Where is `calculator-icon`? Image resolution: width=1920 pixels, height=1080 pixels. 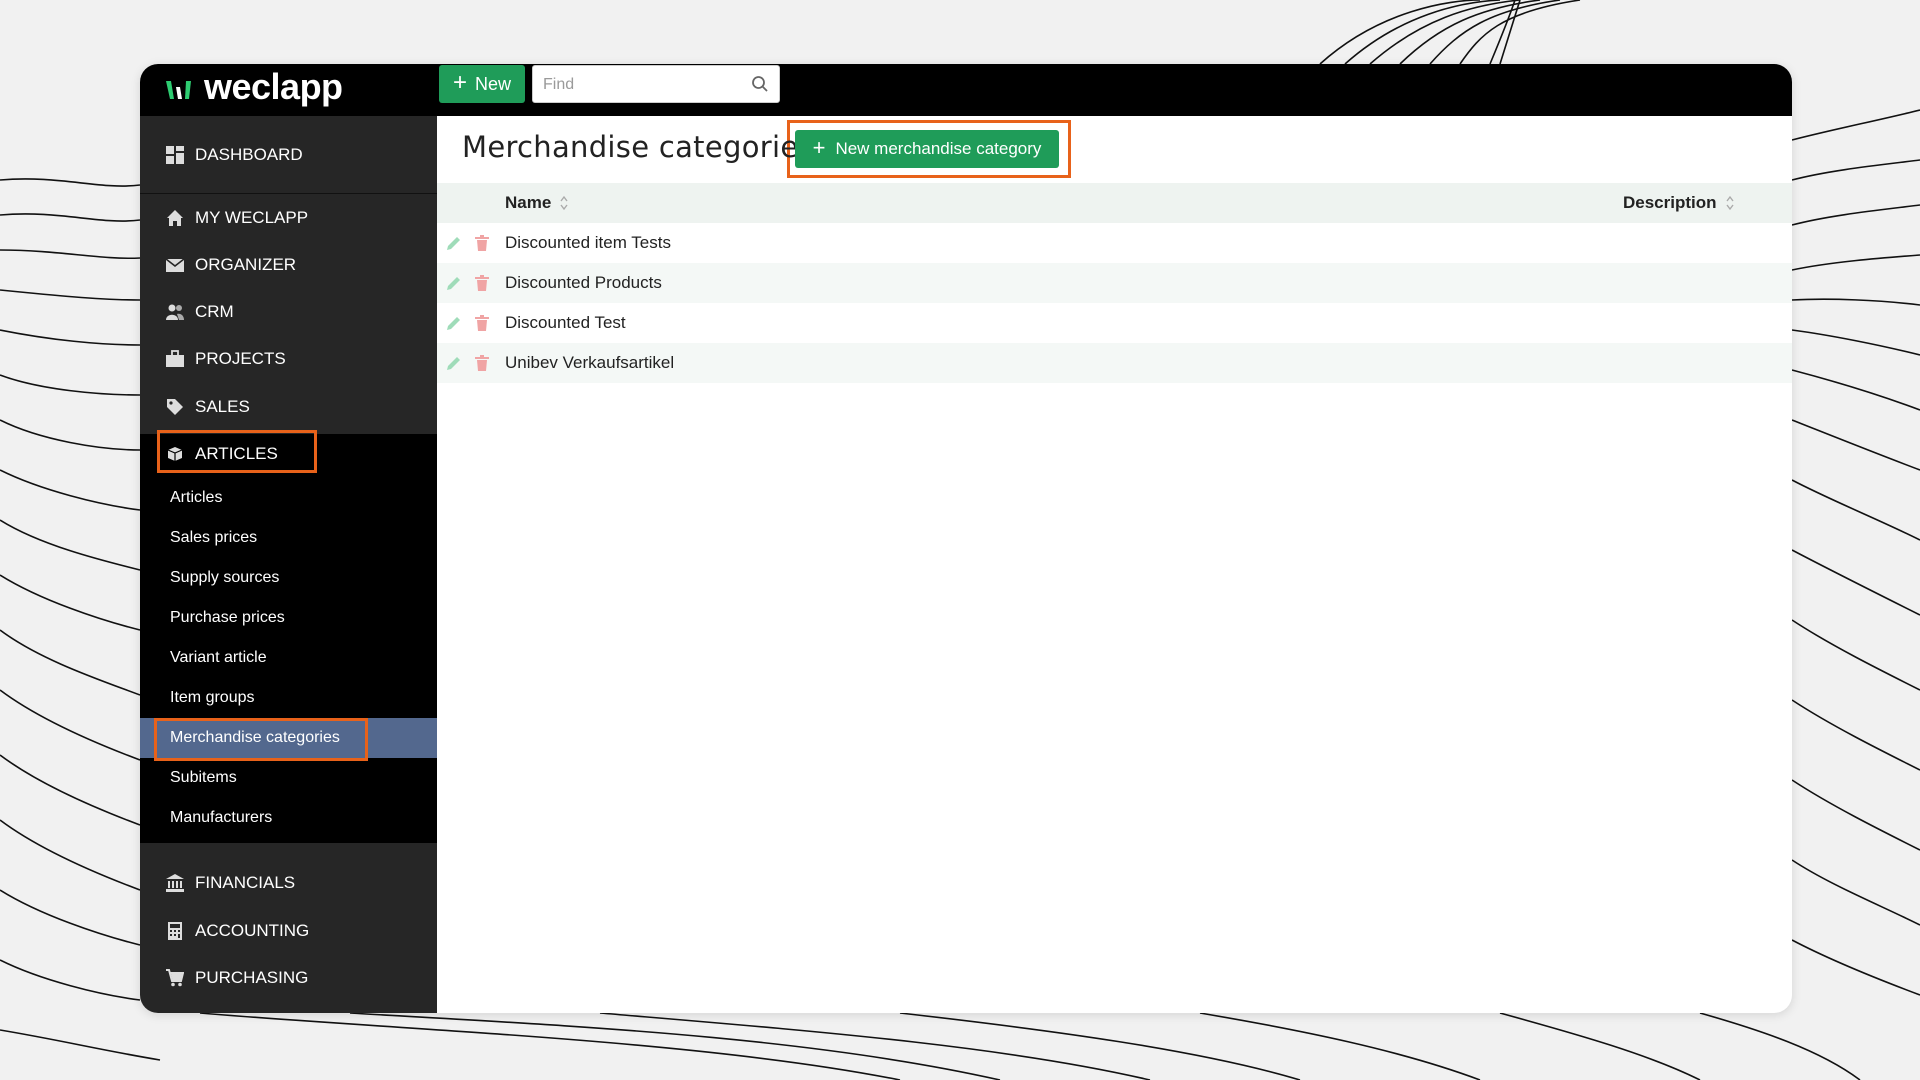
calculator-icon is located at coordinates (175, 931).